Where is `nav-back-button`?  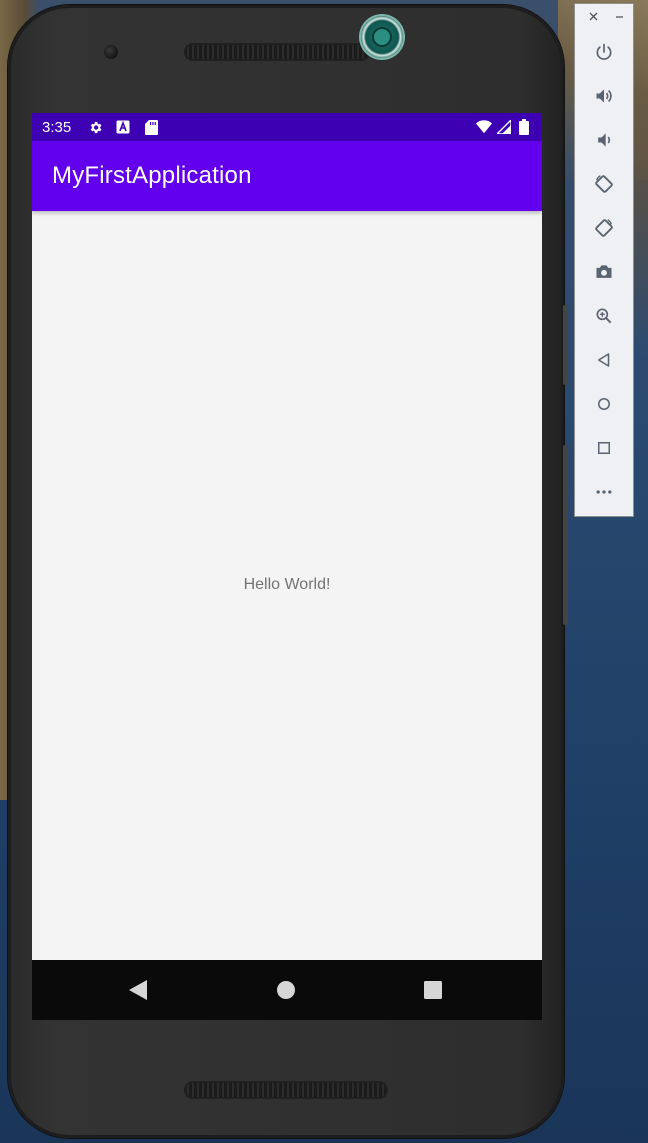
nav-back-button is located at coordinates (138, 990).